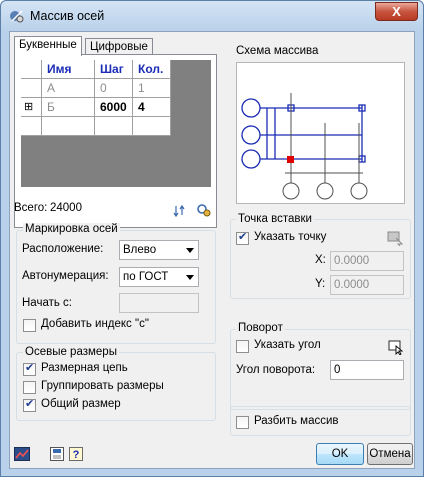  What do you see at coordinates (260, 328) in the screenshot?
I see `rotation-title: Поворот` at bounding box center [260, 328].